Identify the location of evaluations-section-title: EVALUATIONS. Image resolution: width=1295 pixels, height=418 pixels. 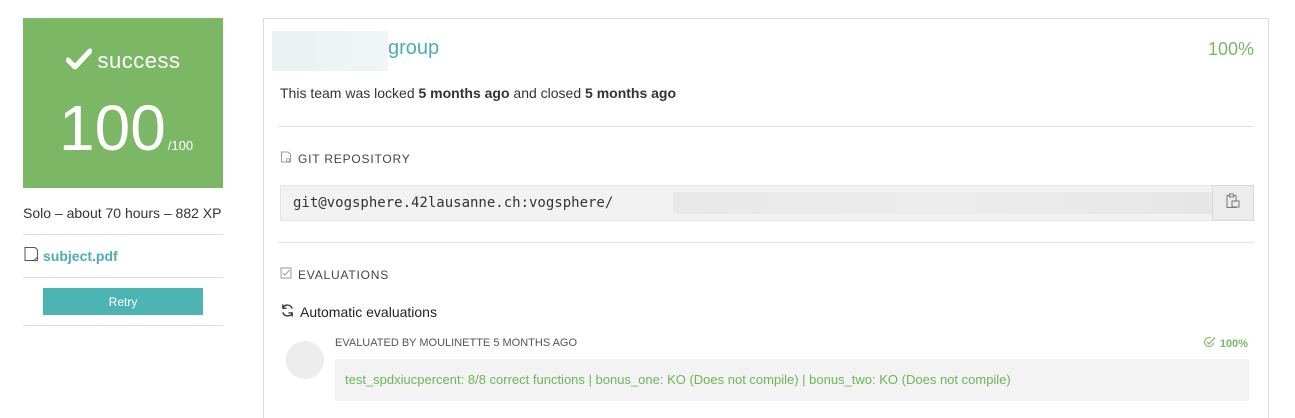
(334, 274).